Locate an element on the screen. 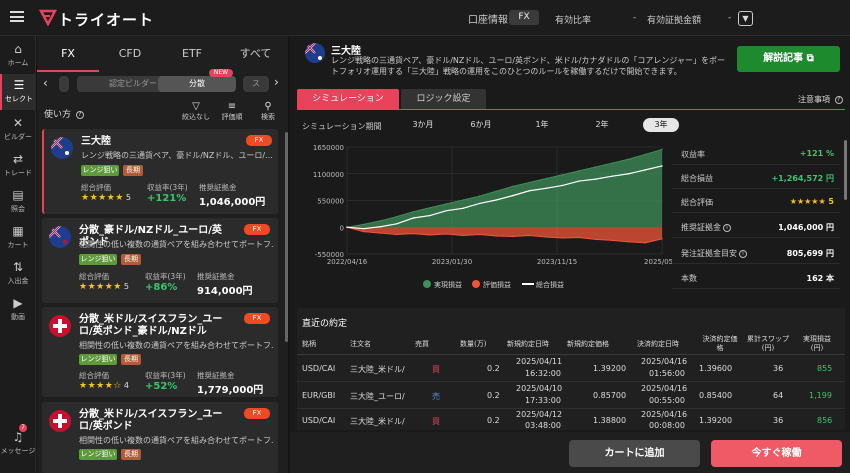 This screenshot has width=850, height=473. search-button: ⚲ 検索 is located at coordinates (268, 111).